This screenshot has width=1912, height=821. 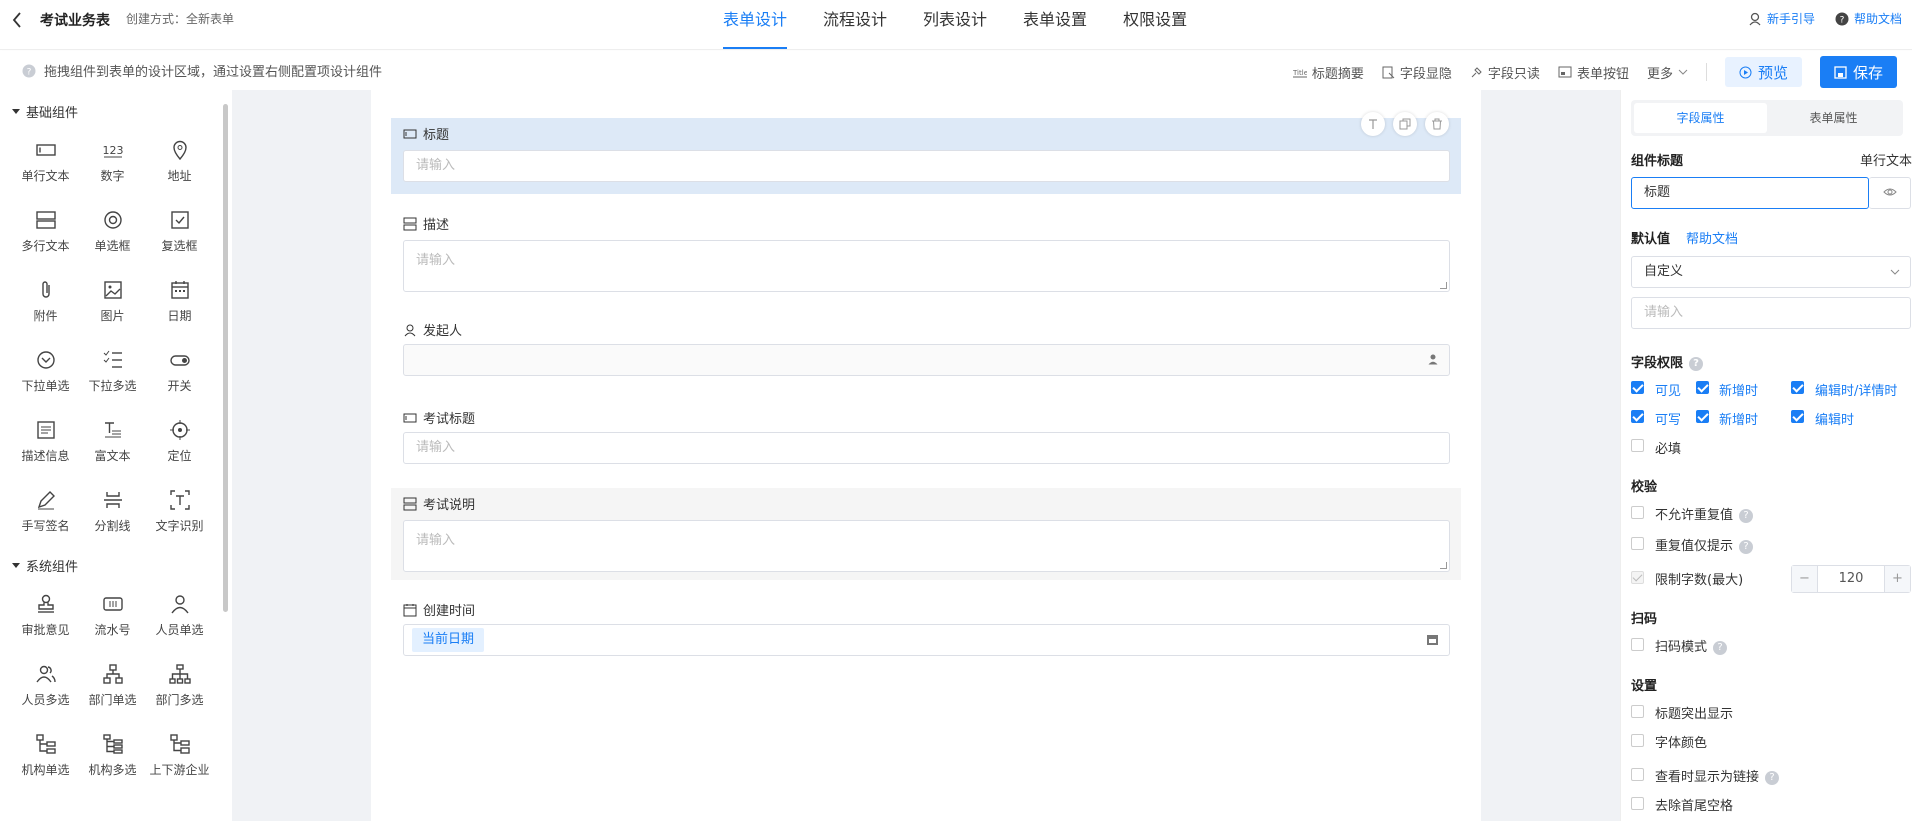 I want to click on form-field: 发起人, so click(x=926, y=348).